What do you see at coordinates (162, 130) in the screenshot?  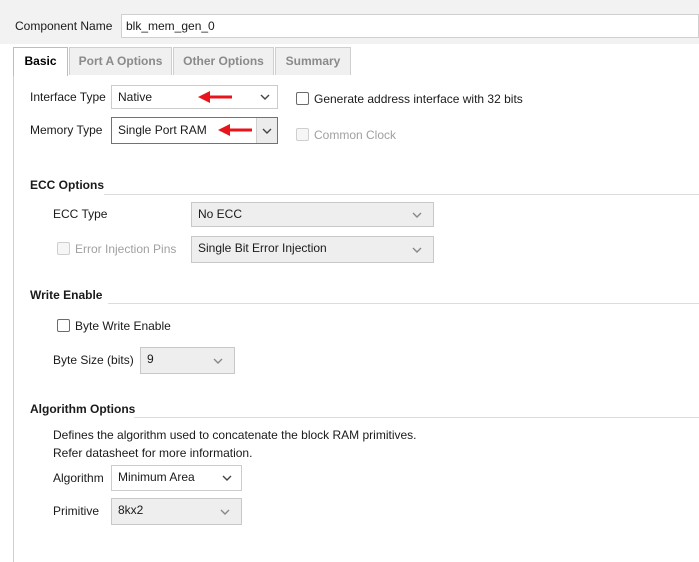 I see `memory-type-value: Single Port RAM` at bounding box center [162, 130].